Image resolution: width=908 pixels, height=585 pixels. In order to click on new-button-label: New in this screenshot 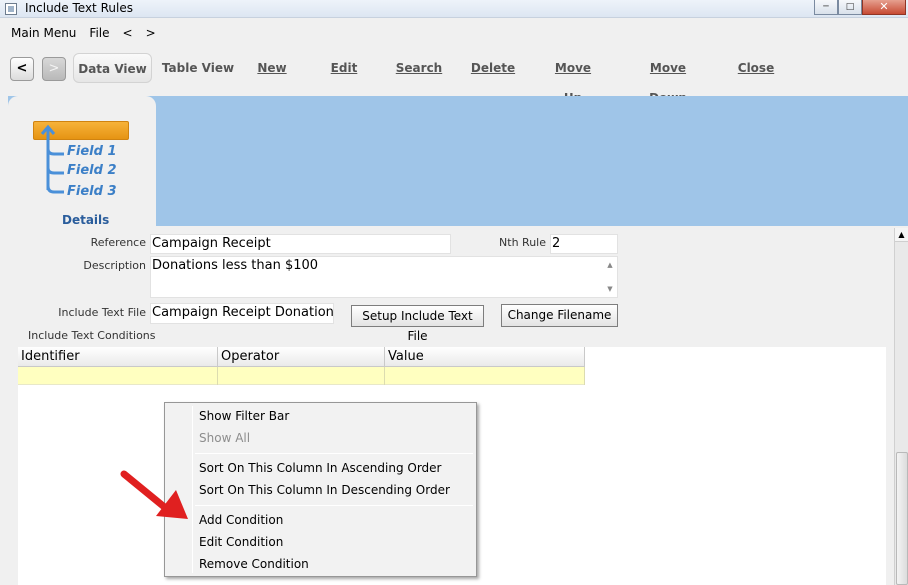, I will do `click(272, 68)`.